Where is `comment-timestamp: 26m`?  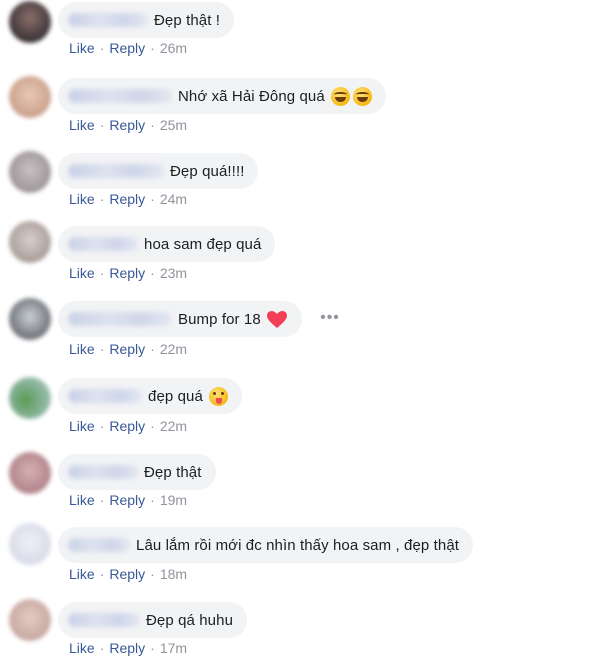 comment-timestamp: 26m is located at coordinates (173, 48).